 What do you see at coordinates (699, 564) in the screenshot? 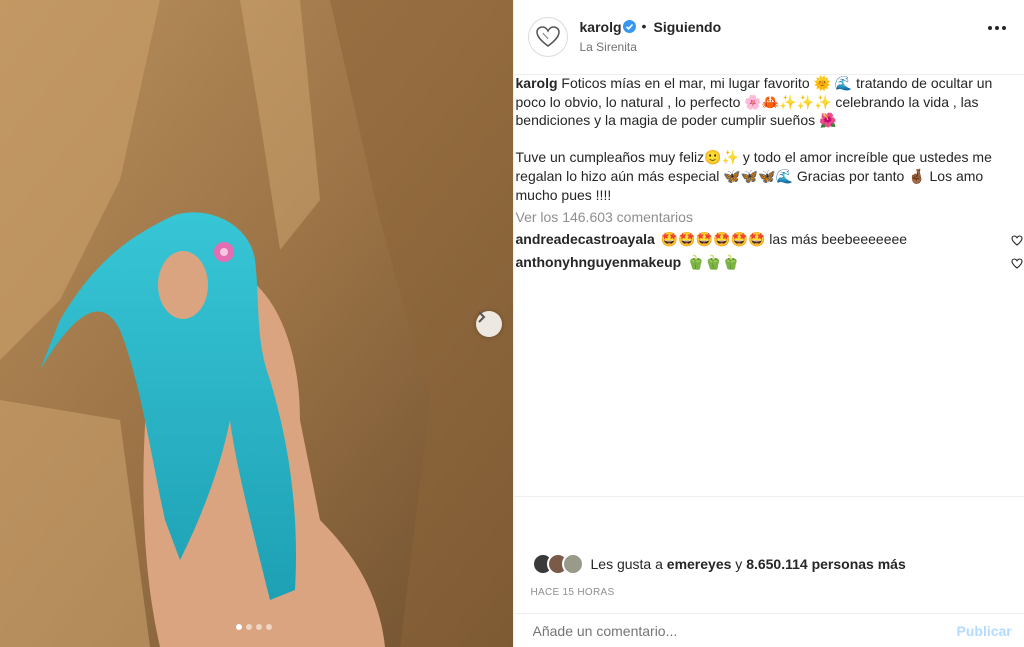
I see `likes-user-link: emereyes` at bounding box center [699, 564].